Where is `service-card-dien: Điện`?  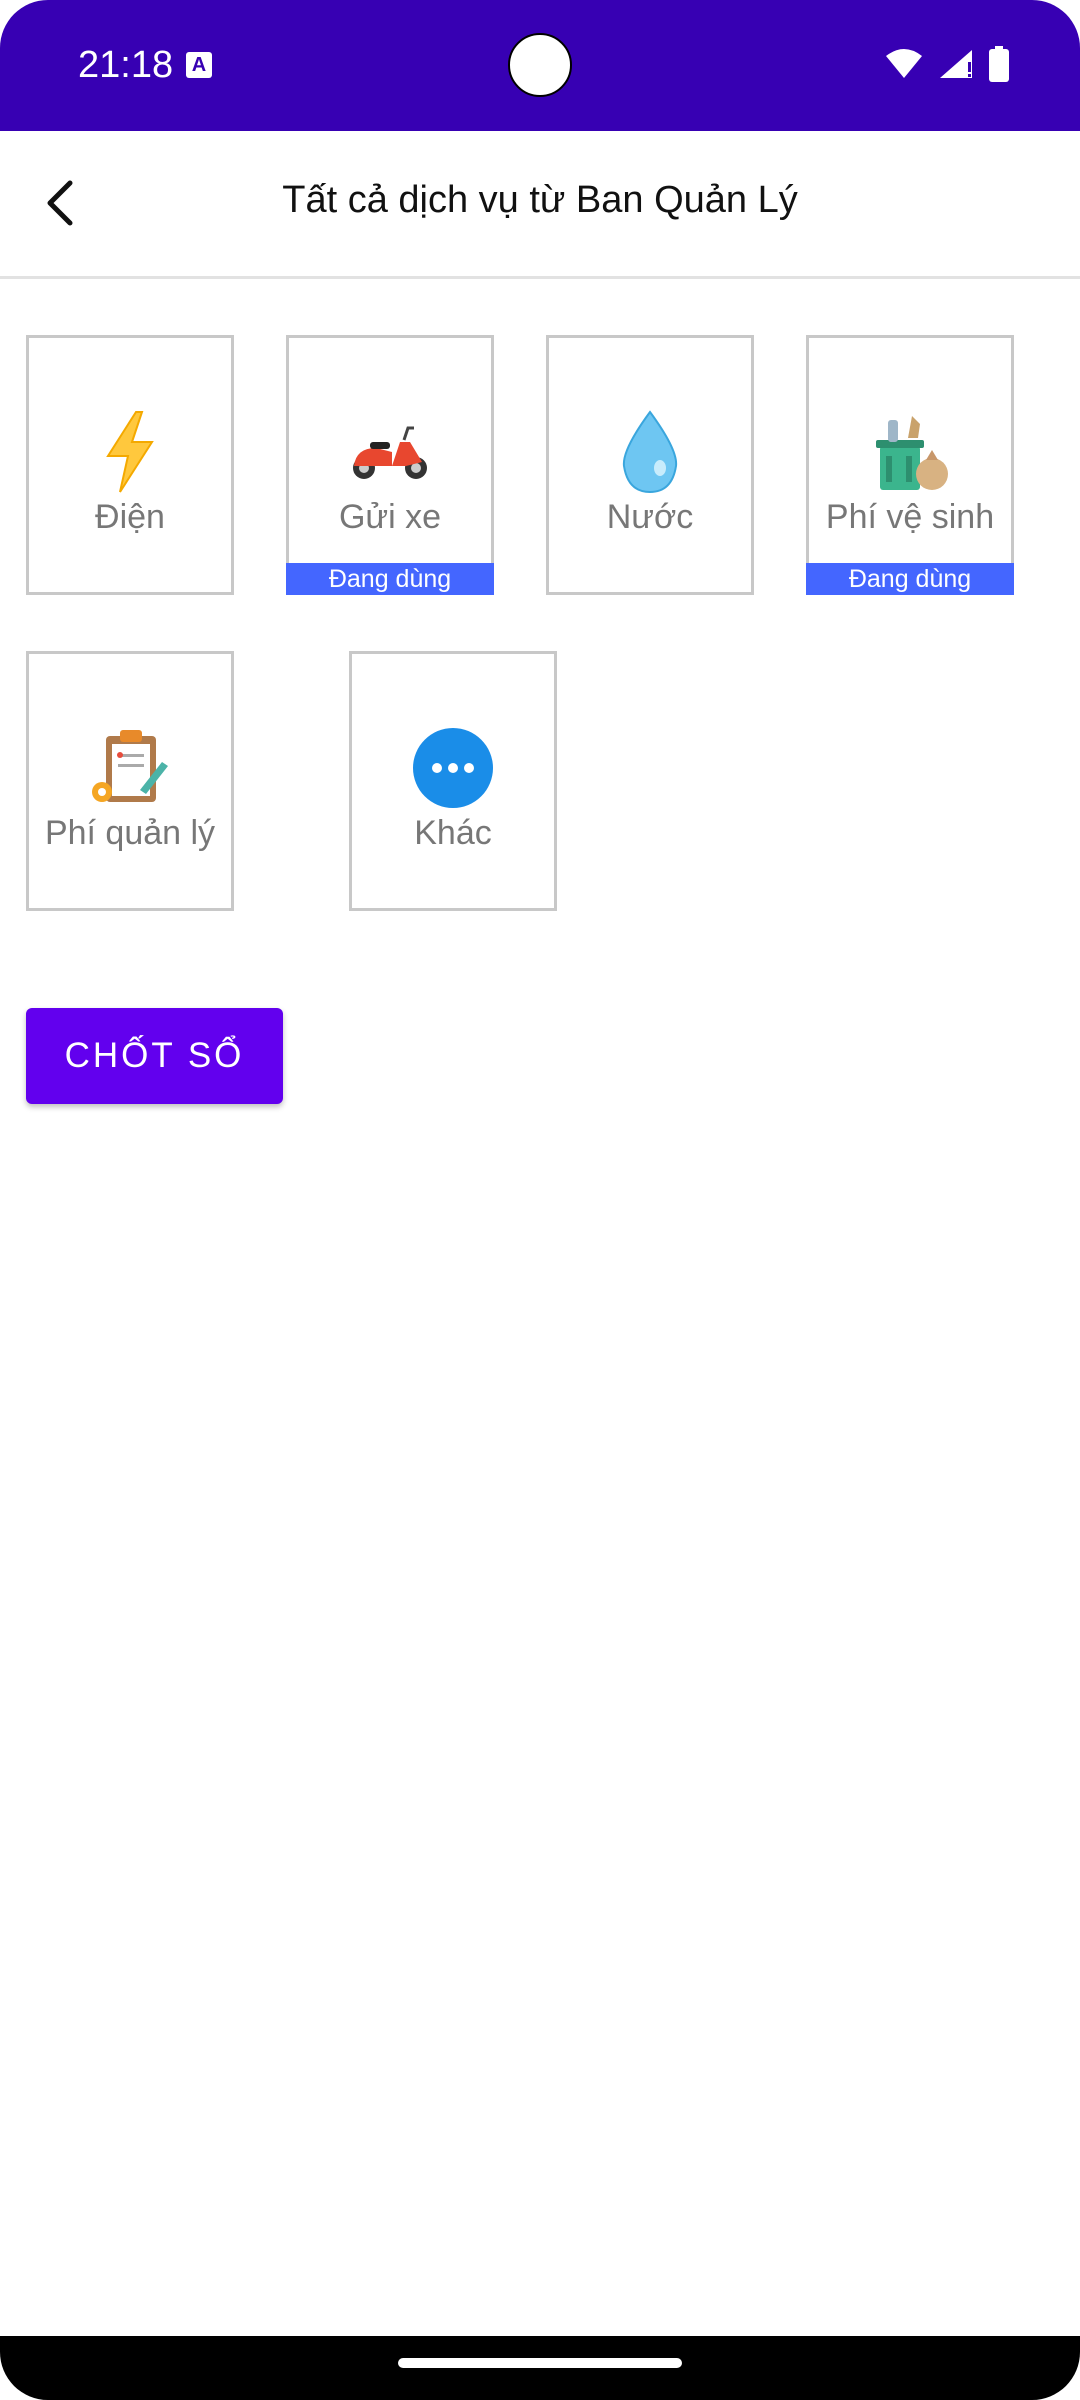
service-card-dien: Điện is located at coordinates (130, 465).